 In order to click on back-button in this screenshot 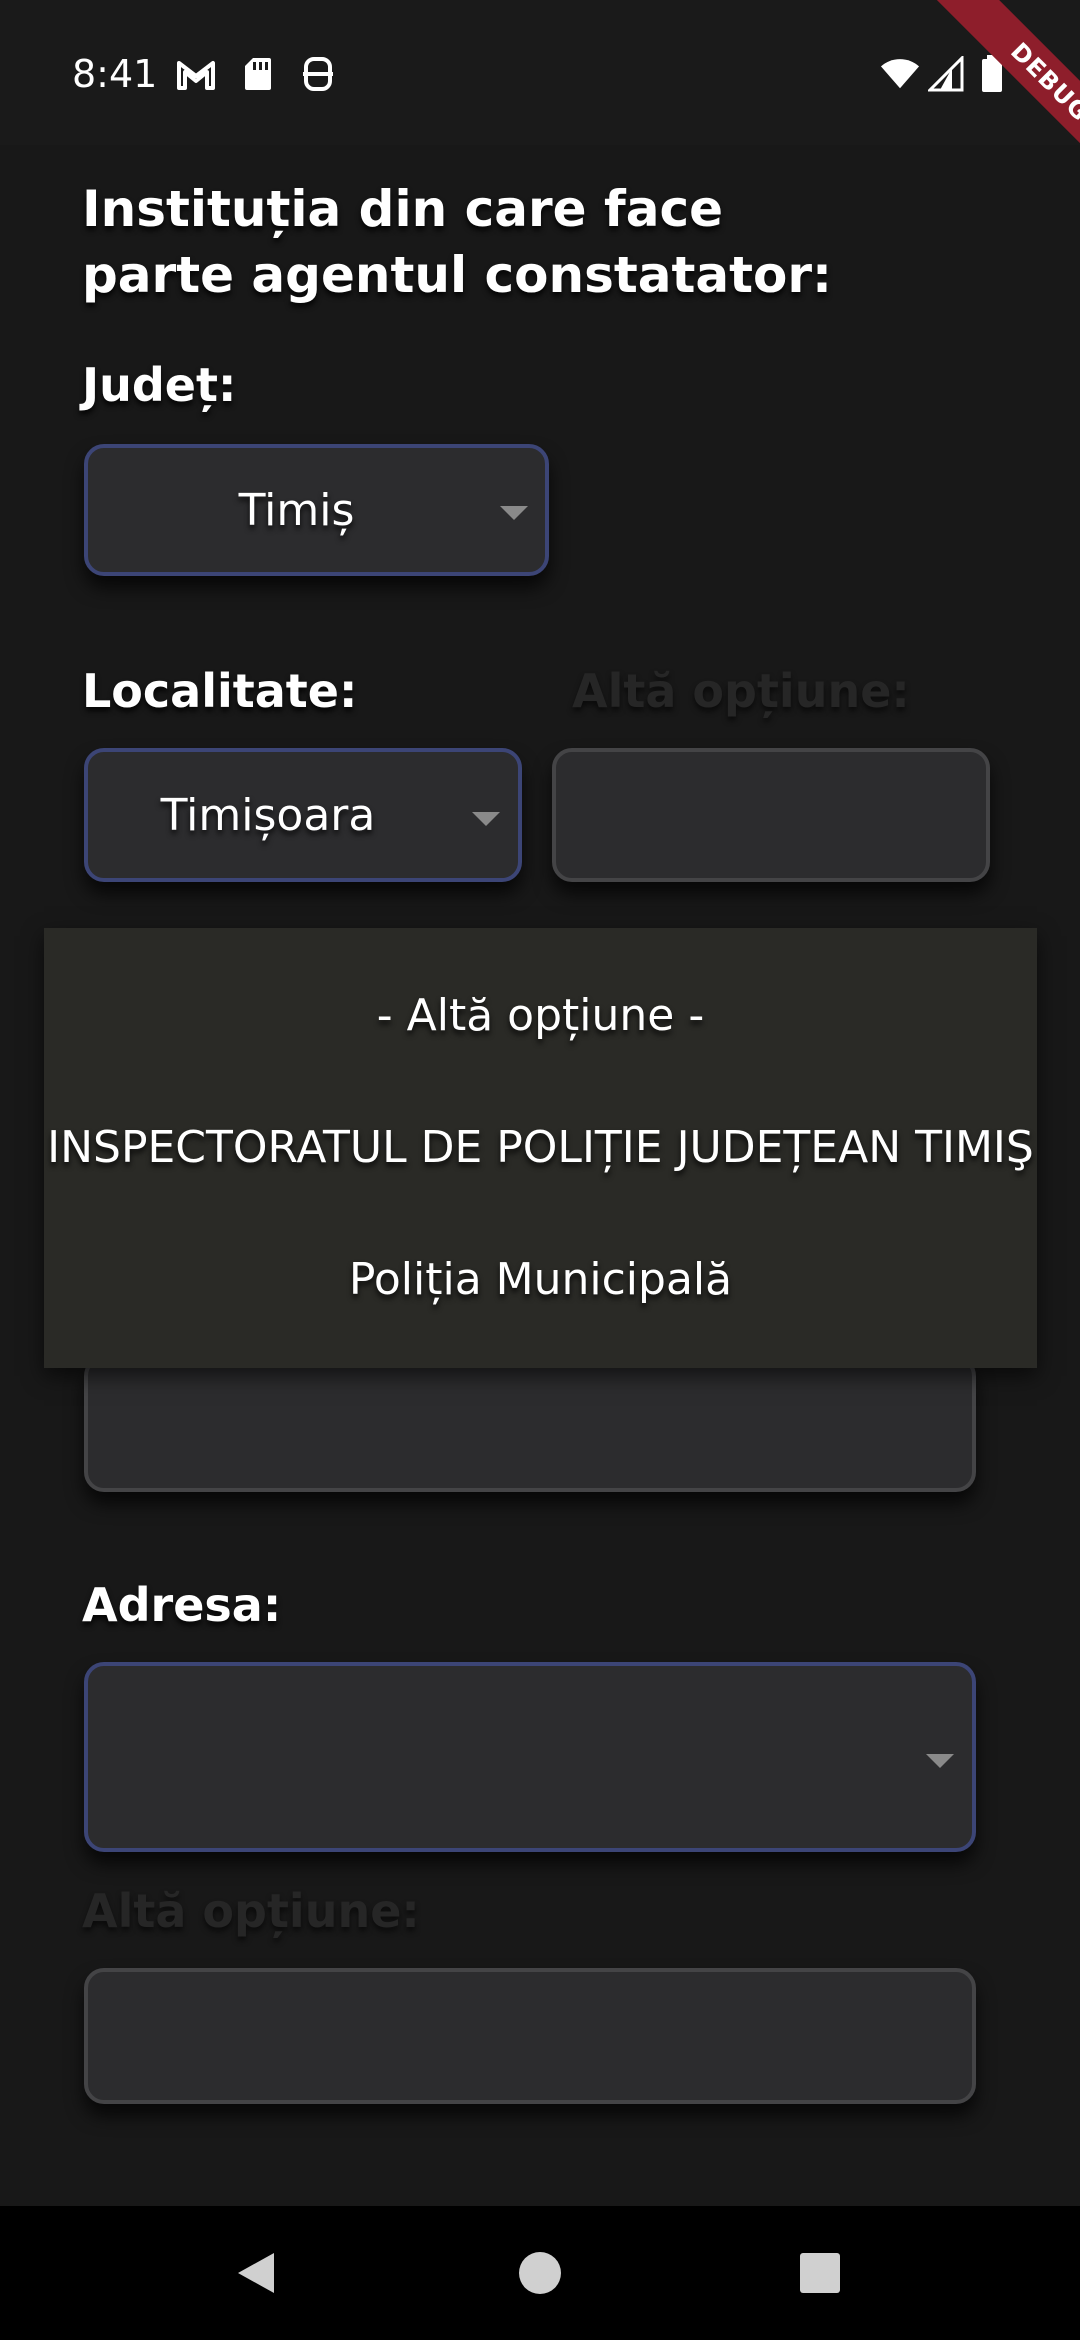, I will do `click(256, 2273)`.